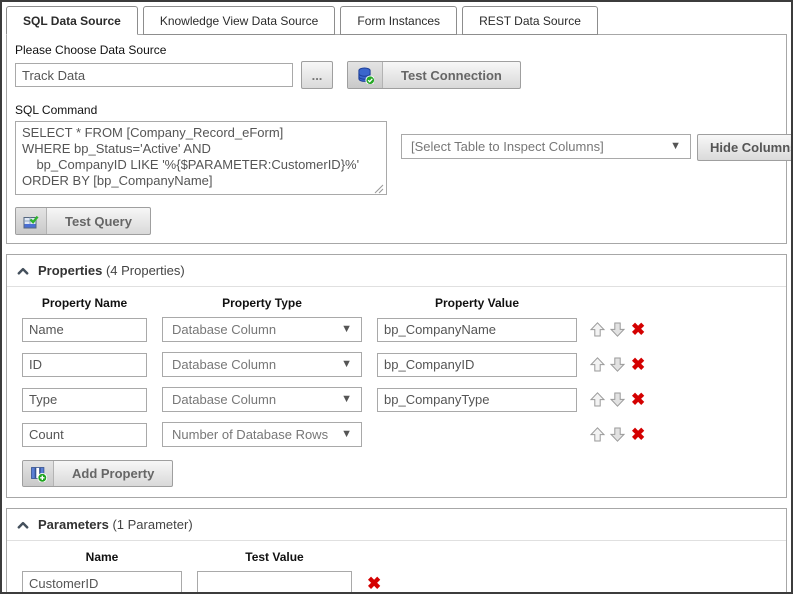 Image resolution: width=793 pixels, height=594 pixels. Describe the element at coordinates (31, 221) in the screenshot. I see `test-query-icon` at that location.